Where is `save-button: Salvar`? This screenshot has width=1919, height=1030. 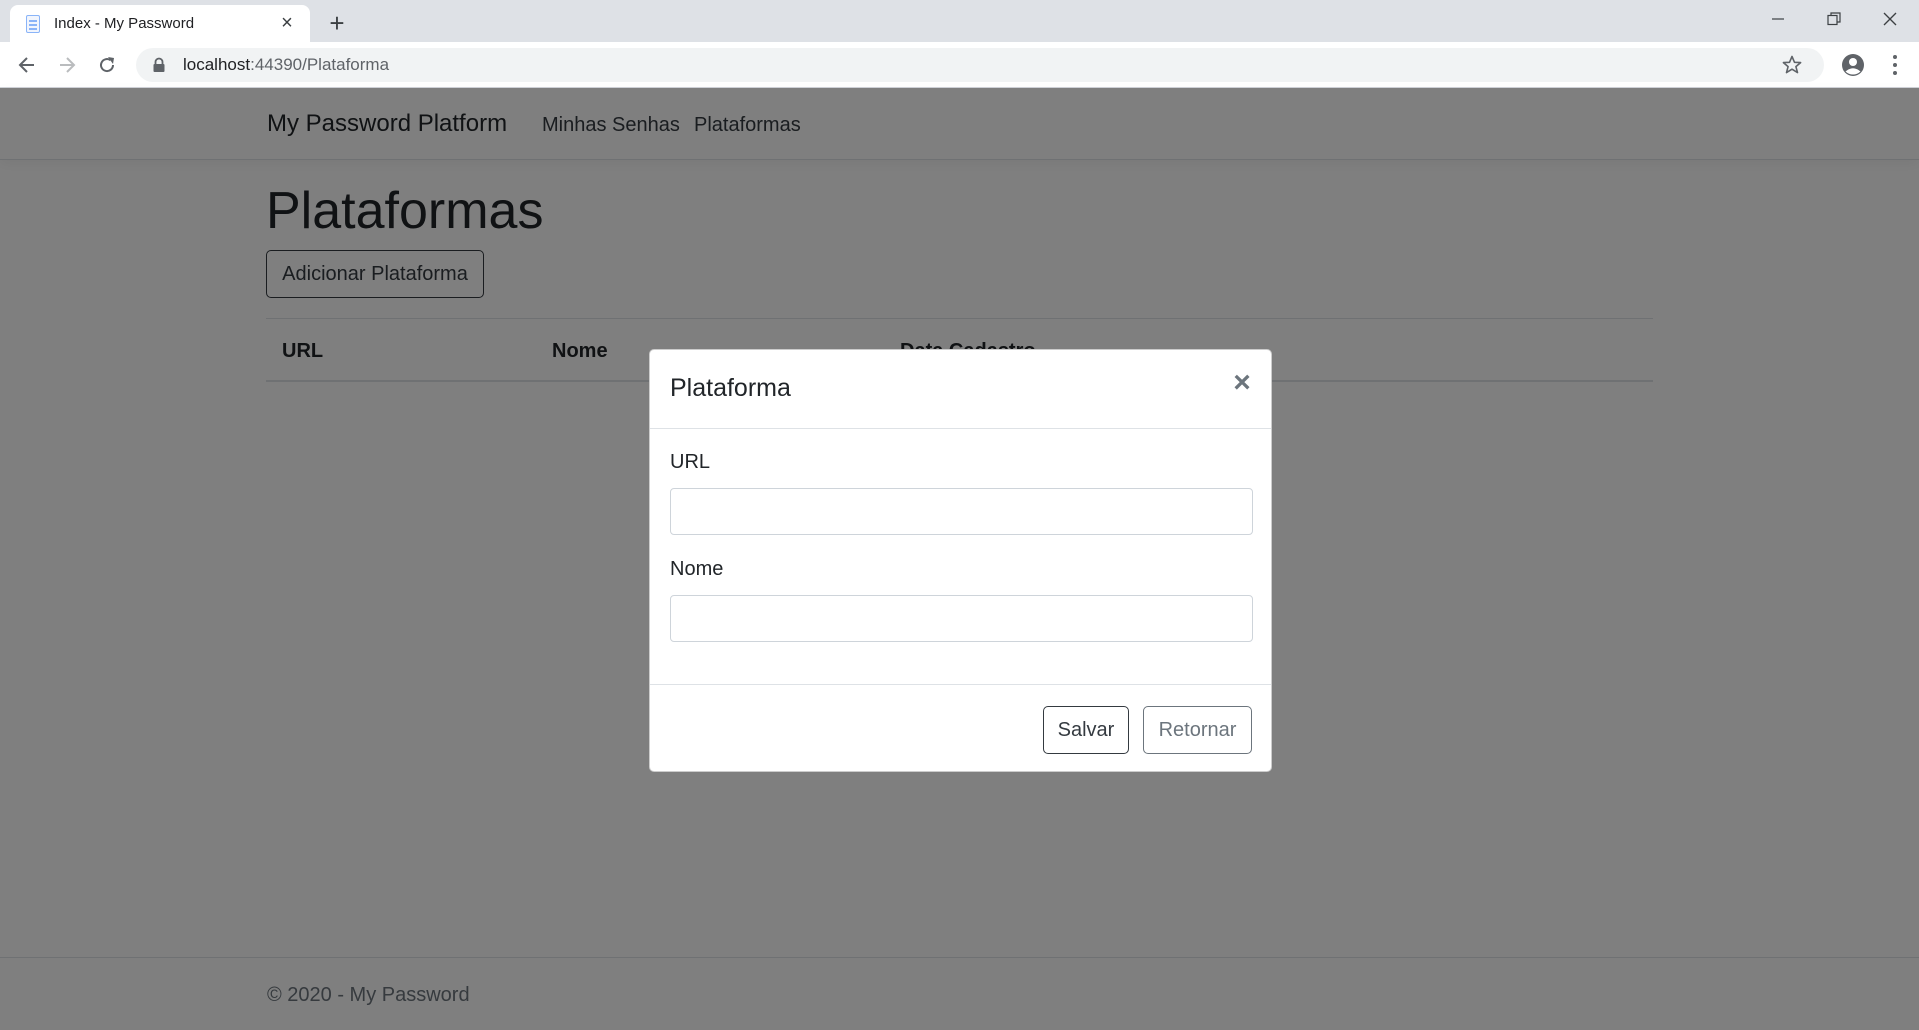 save-button: Salvar is located at coordinates (1086, 730).